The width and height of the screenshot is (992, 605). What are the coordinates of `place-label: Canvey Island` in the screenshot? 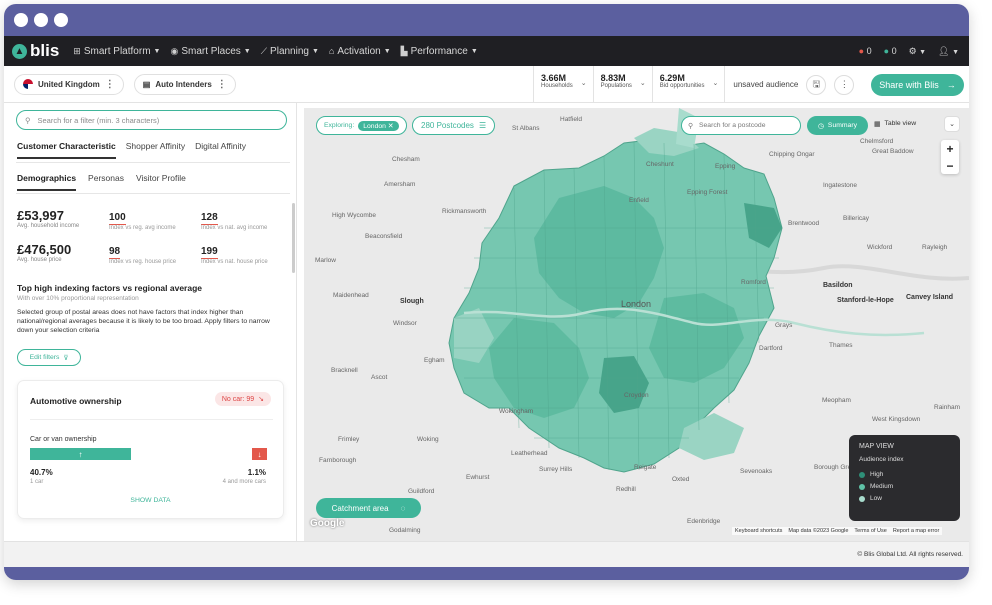 It's located at (930, 297).